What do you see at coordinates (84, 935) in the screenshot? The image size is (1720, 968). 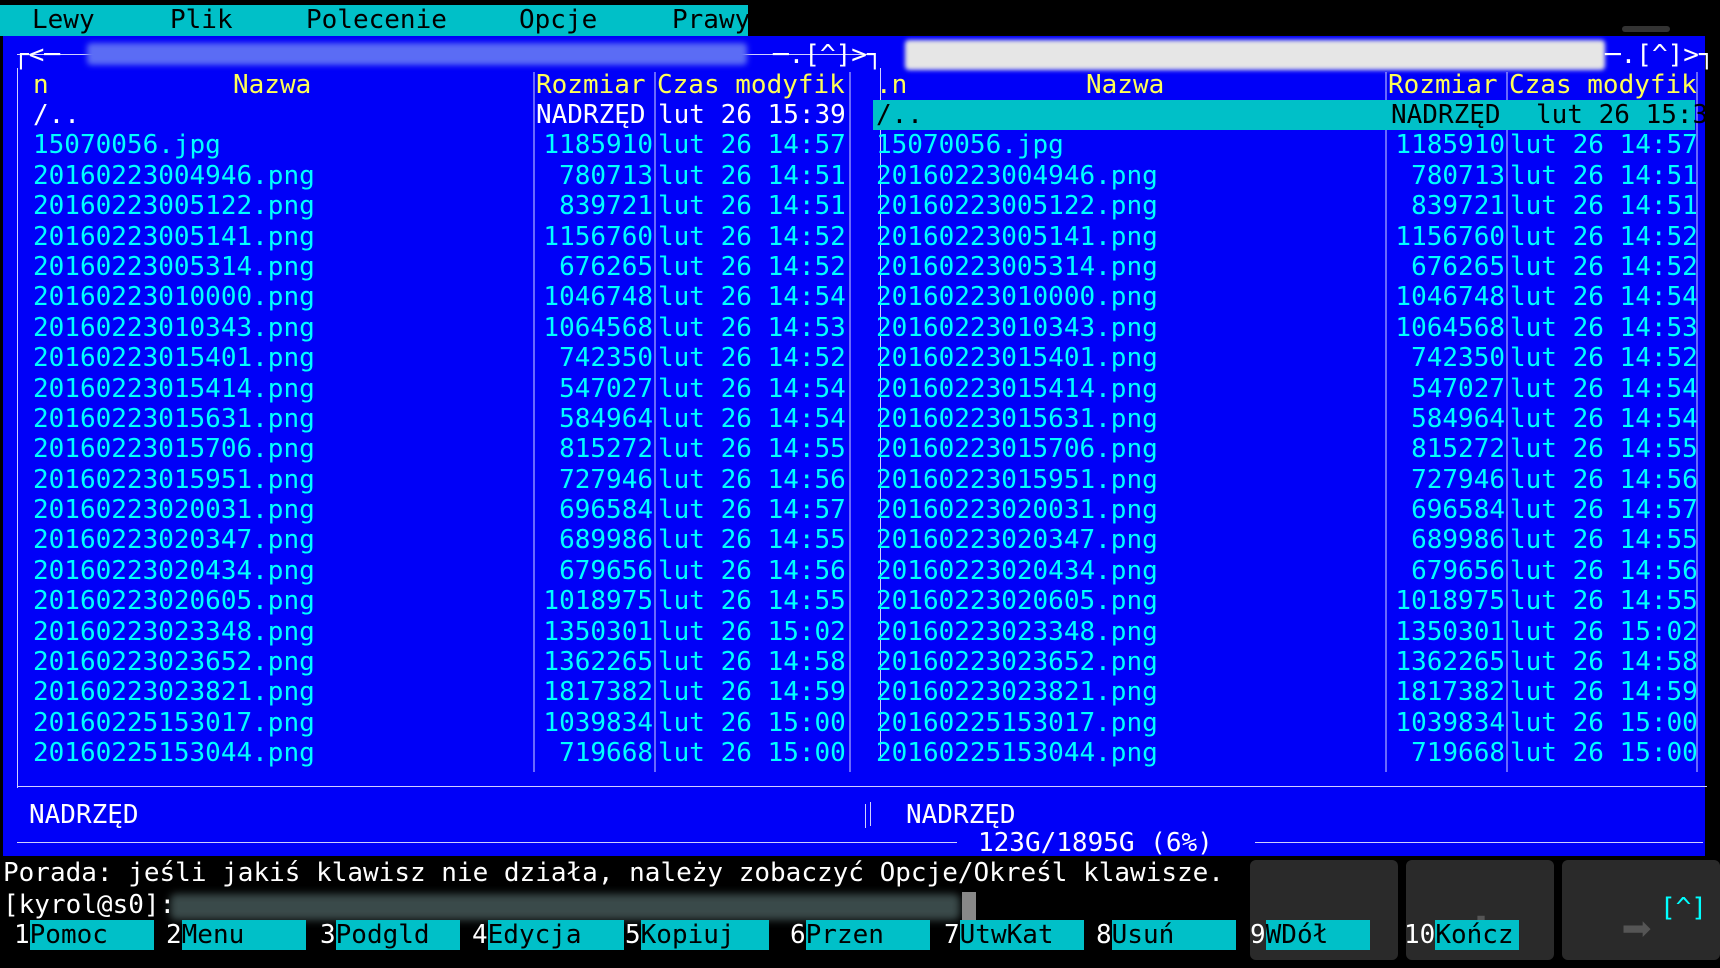 I see `fkey-1: 1Pomoc` at bounding box center [84, 935].